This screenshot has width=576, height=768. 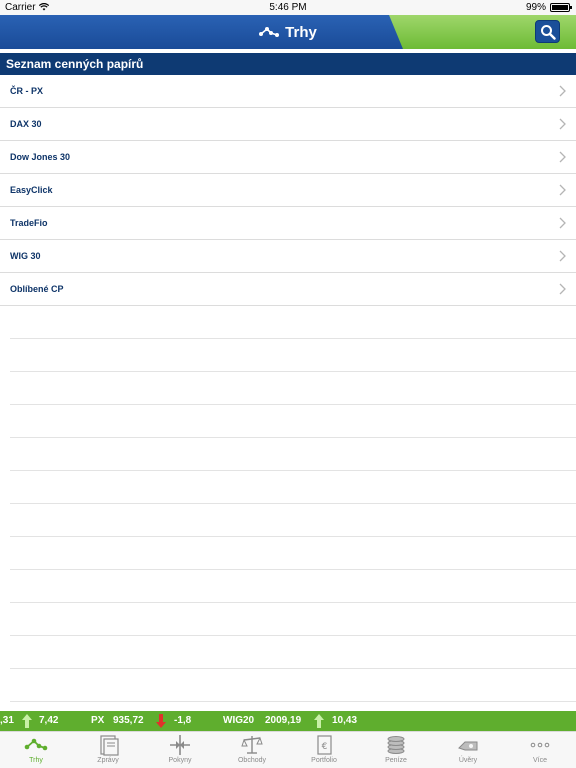 What do you see at coordinates (540, 750) in the screenshot?
I see `tab-vice: Více` at bounding box center [540, 750].